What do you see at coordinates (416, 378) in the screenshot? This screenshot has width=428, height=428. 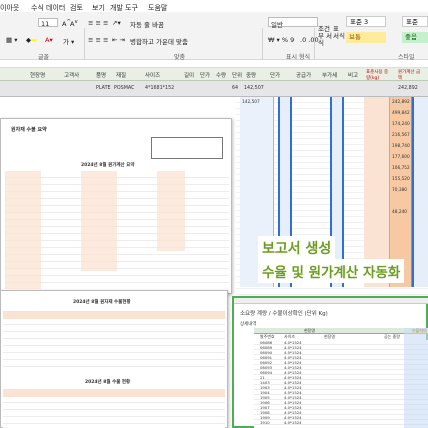 I see `inner-sheet-blue-col` at bounding box center [416, 378].